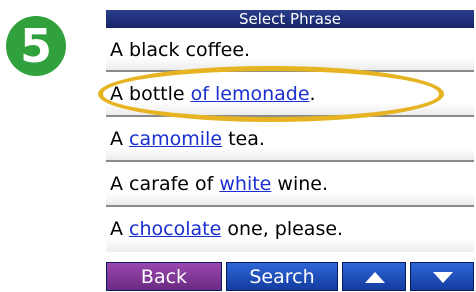 The image size is (476, 292). What do you see at coordinates (164, 276) in the screenshot?
I see `back-button: Back` at bounding box center [164, 276].